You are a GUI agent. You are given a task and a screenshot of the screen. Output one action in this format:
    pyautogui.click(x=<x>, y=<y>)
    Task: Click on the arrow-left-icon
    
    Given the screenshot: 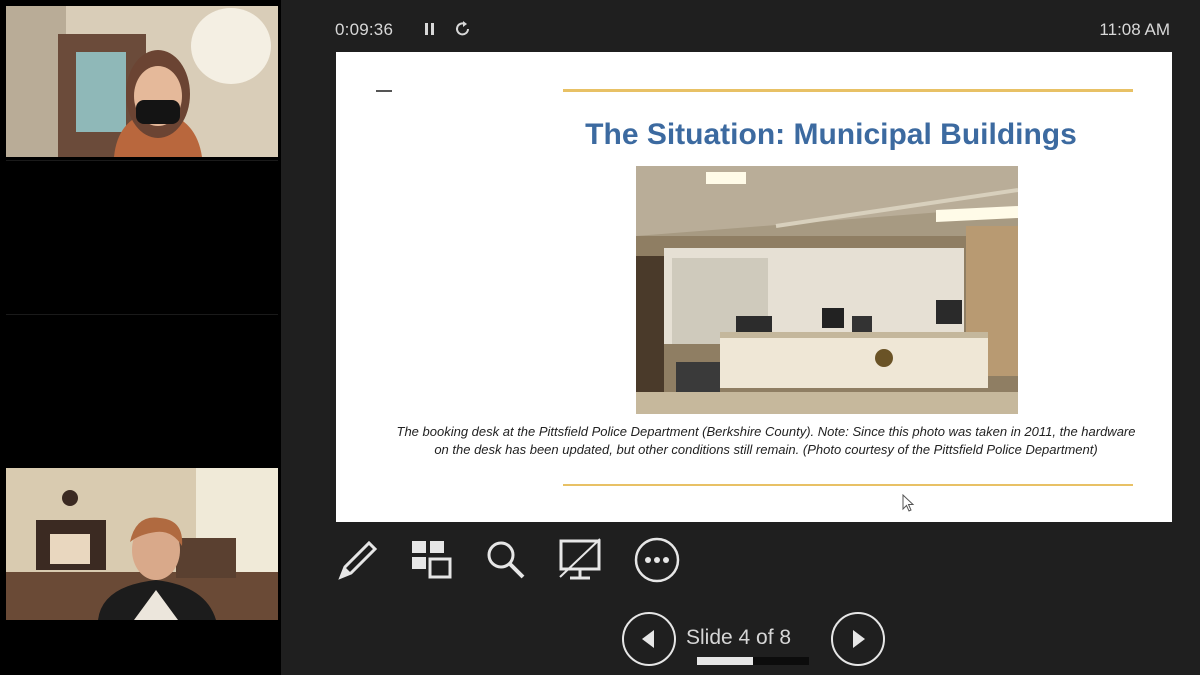 What is the action you would take?
    pyautogui.click(x=648, y=639)
    